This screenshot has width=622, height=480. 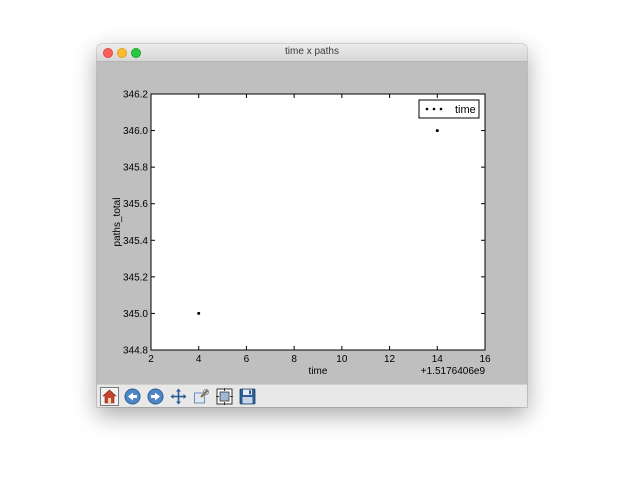 I want to click on subplots-config-icon, so click(x=224, y=396).